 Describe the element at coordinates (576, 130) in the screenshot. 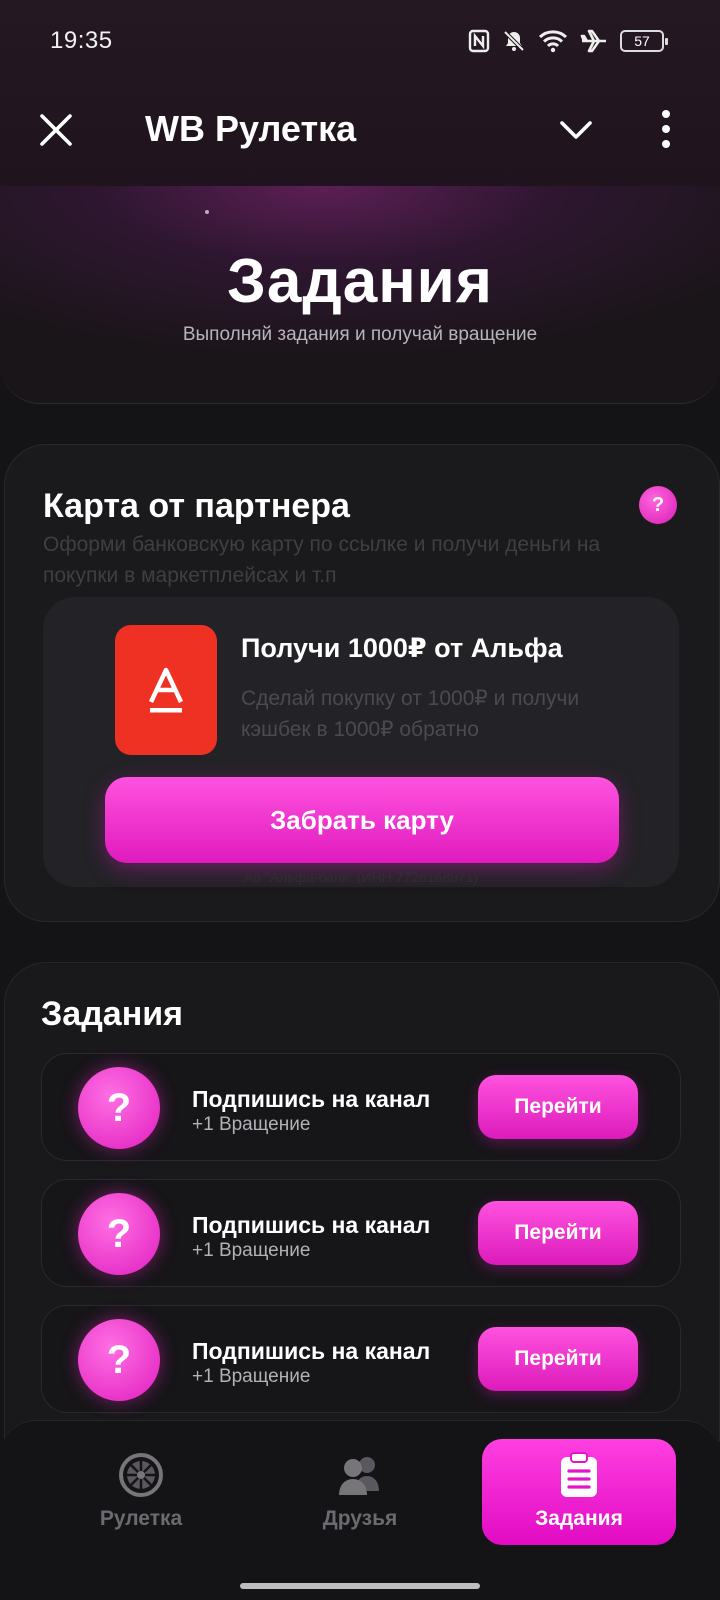

I see `chevron-down-icon` at that location.